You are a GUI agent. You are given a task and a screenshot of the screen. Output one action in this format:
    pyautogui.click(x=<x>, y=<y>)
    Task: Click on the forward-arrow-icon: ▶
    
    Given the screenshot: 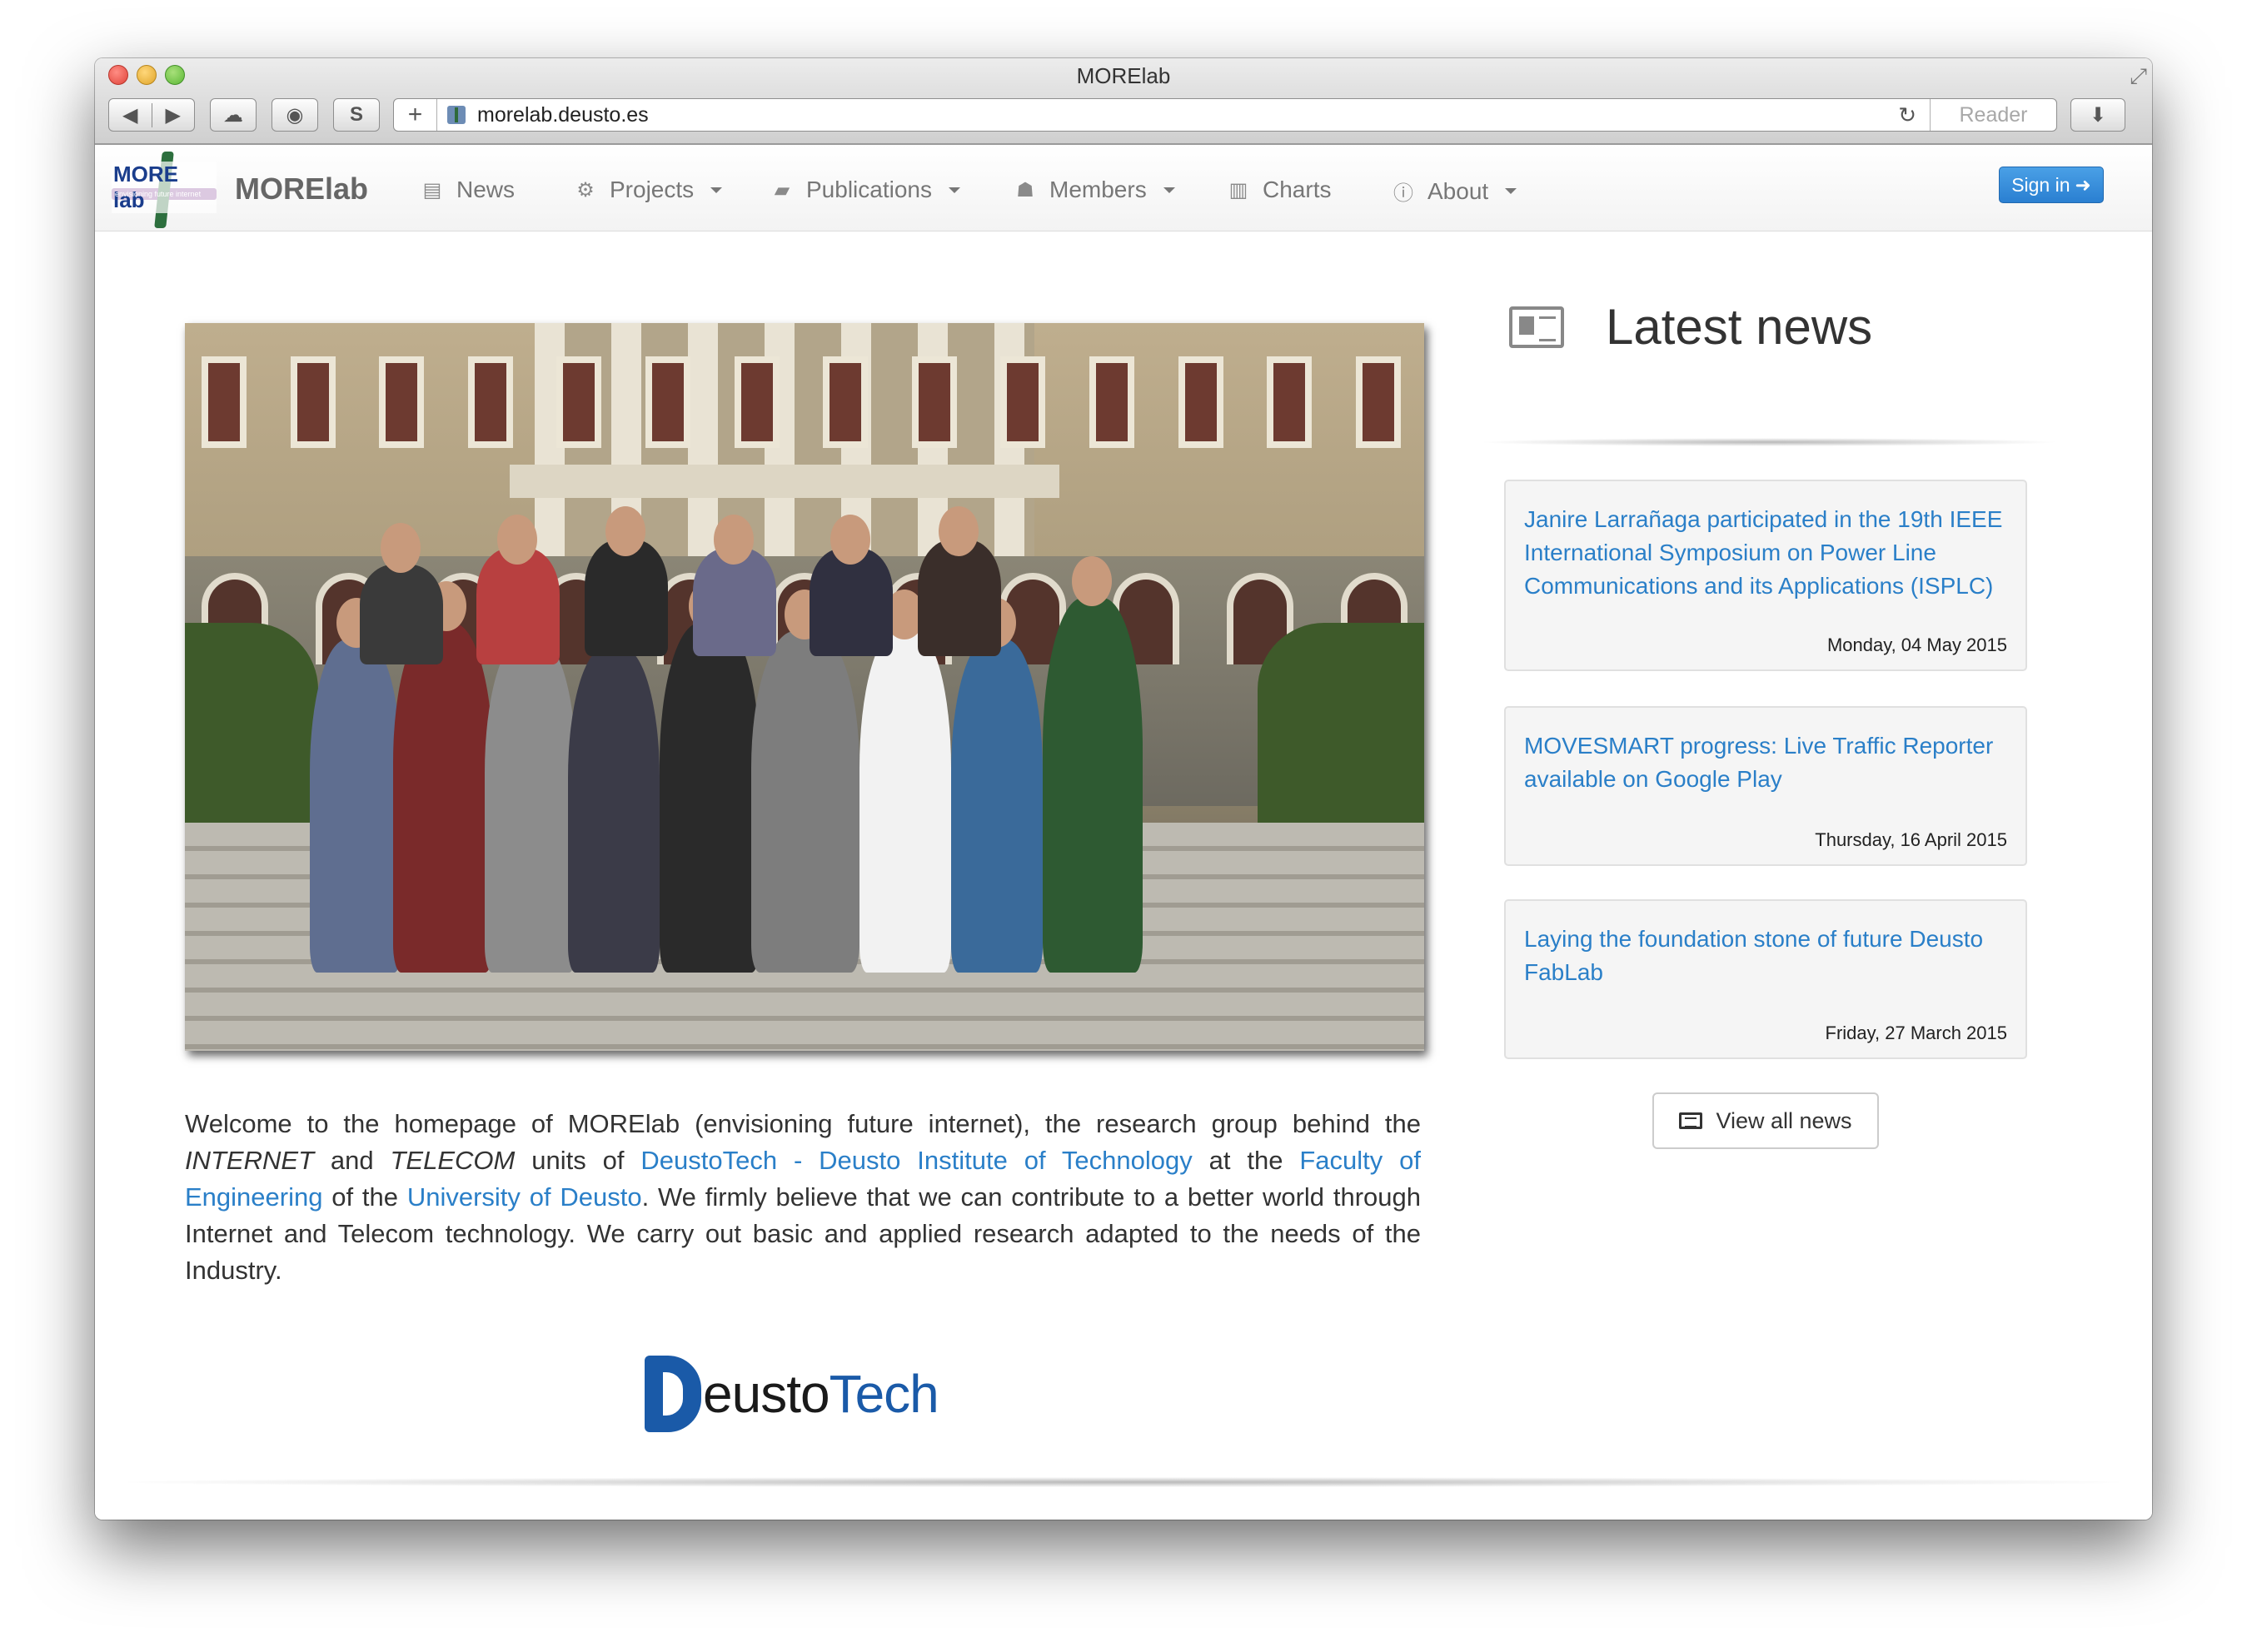 What is the action you would take?
    pyautogui.click(x=173, y=115)
    